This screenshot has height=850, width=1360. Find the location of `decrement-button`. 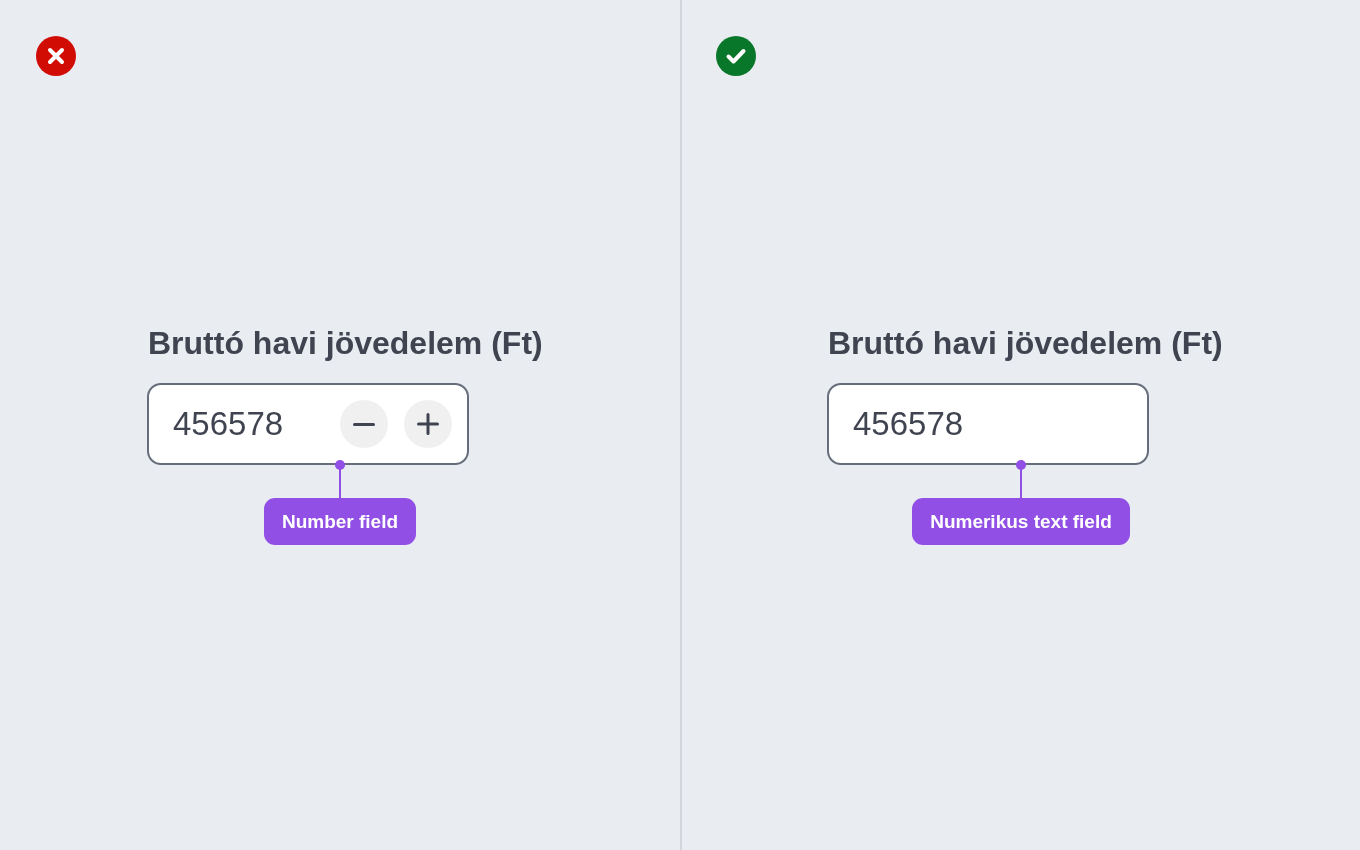

decrement-button is located at coordinates (364, 424).